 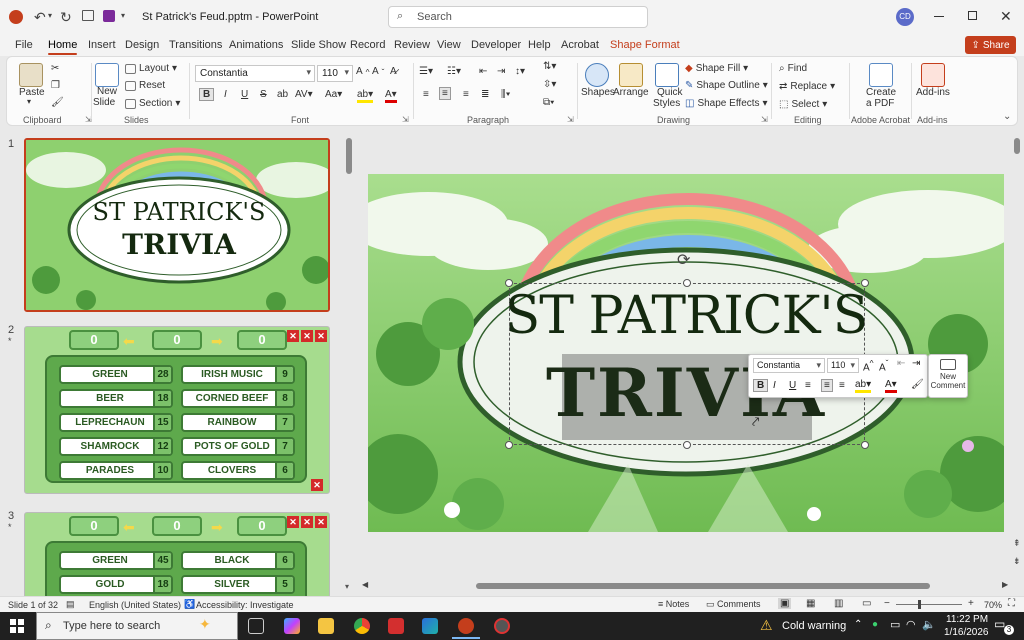 I want to click on chrome-icon, so click(x=362, y=626).